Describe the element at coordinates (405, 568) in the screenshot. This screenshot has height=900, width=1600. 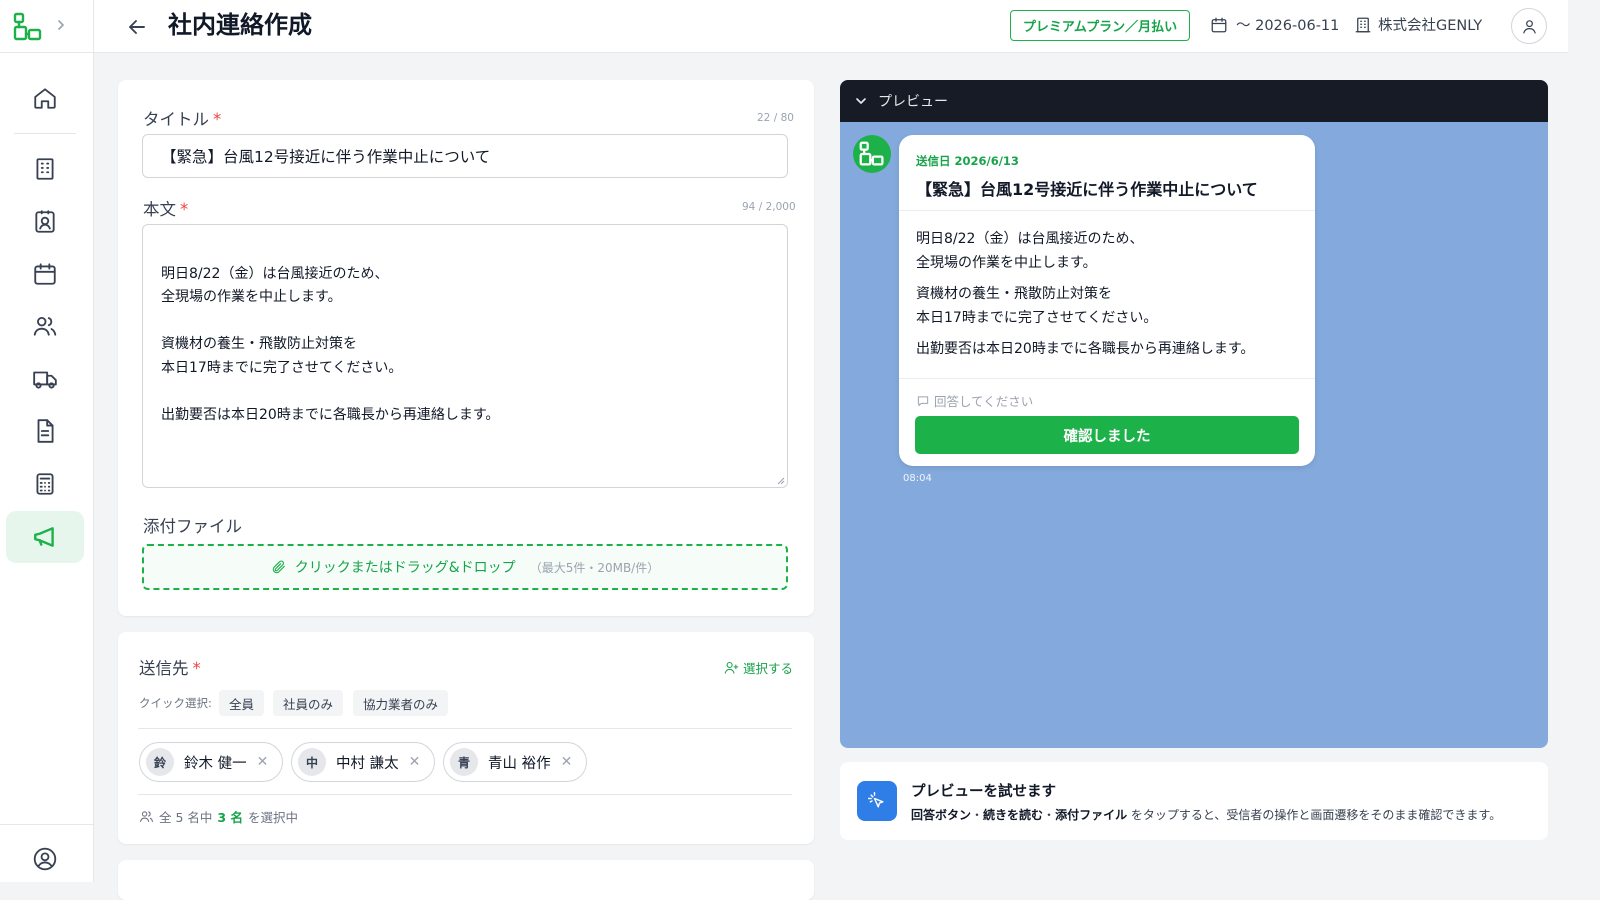
I see `dropzone-text: クリックまたはドラッグ&ドロップ` at that location.